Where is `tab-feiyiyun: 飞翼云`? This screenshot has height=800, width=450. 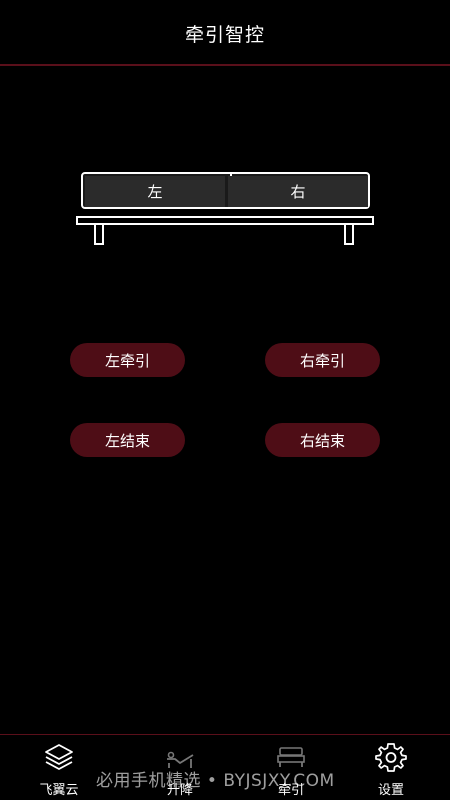 tab-feiyiyun: 飞翼云 is located at coordinates (59, 770).